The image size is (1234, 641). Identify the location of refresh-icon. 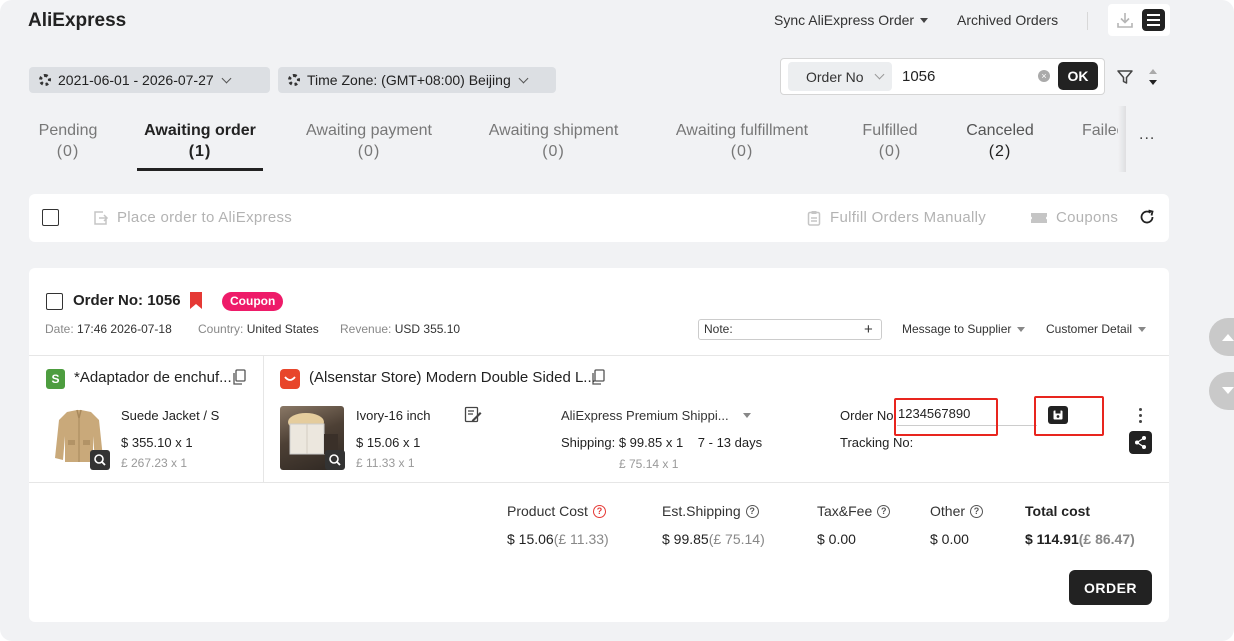
(1147, 217).